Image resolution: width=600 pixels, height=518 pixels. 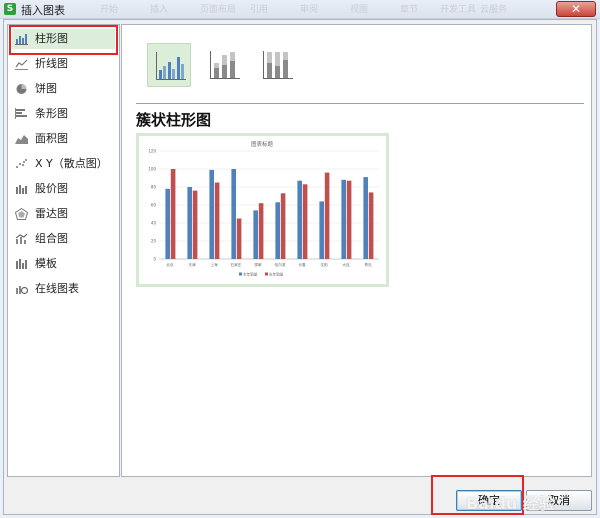 I want to click on subtype-stacked-column, so click(x=224, y=65).